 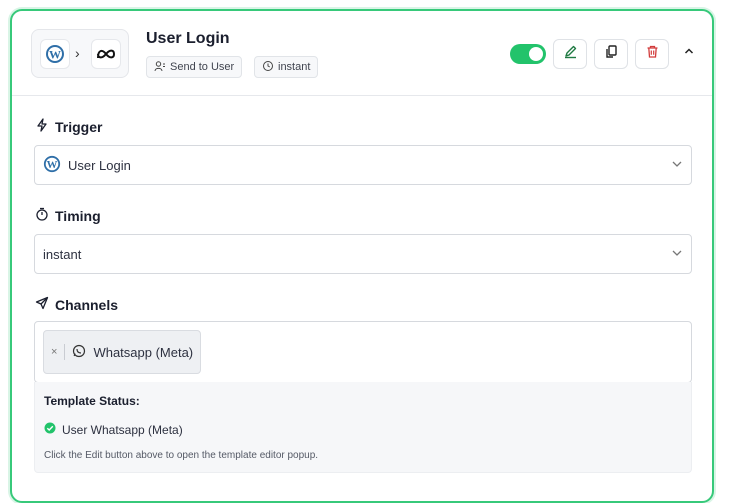 I want to click on template-status-title: Template Status:, so click(x=92, y=401).